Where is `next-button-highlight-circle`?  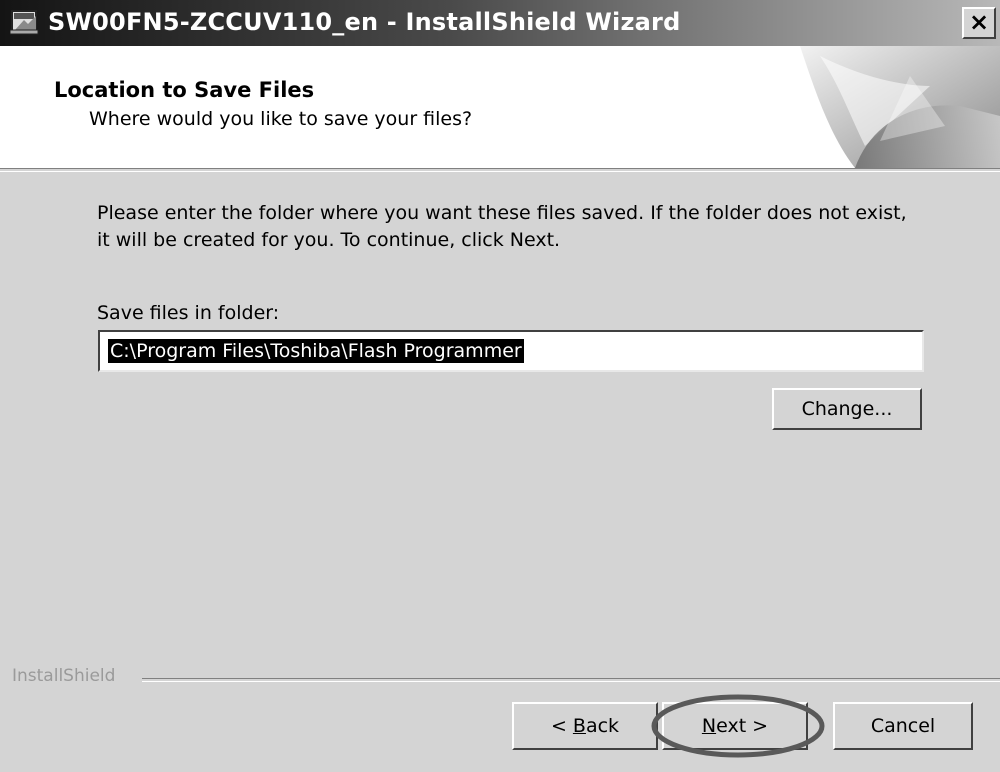 next-button-highlight-circle is located at coordinates (738, 726).